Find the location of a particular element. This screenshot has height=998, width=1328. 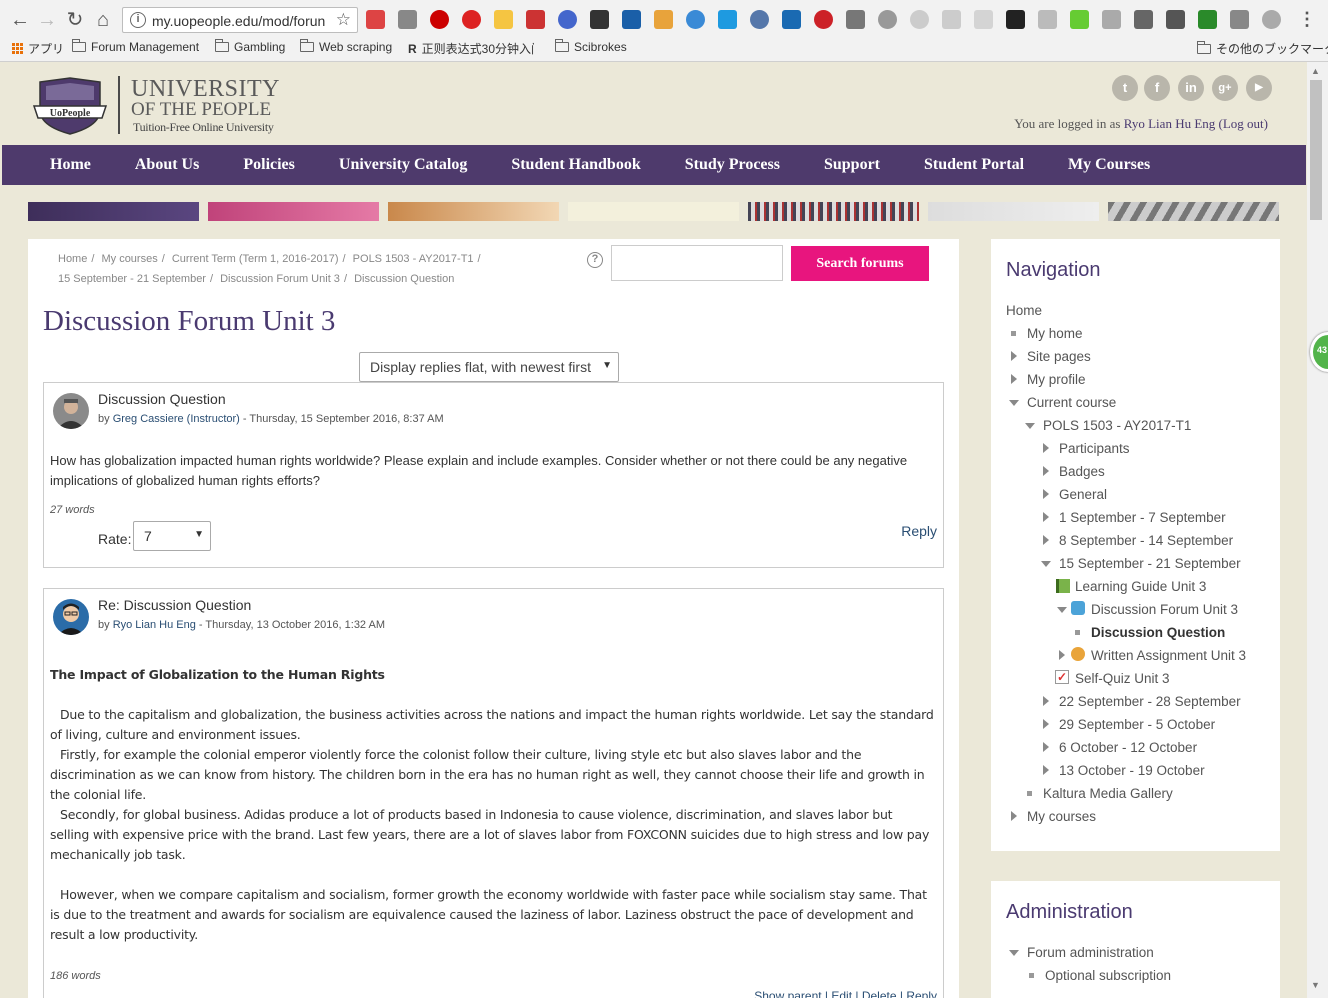

facebook-icon: f is located at coordinates (1157, 88).